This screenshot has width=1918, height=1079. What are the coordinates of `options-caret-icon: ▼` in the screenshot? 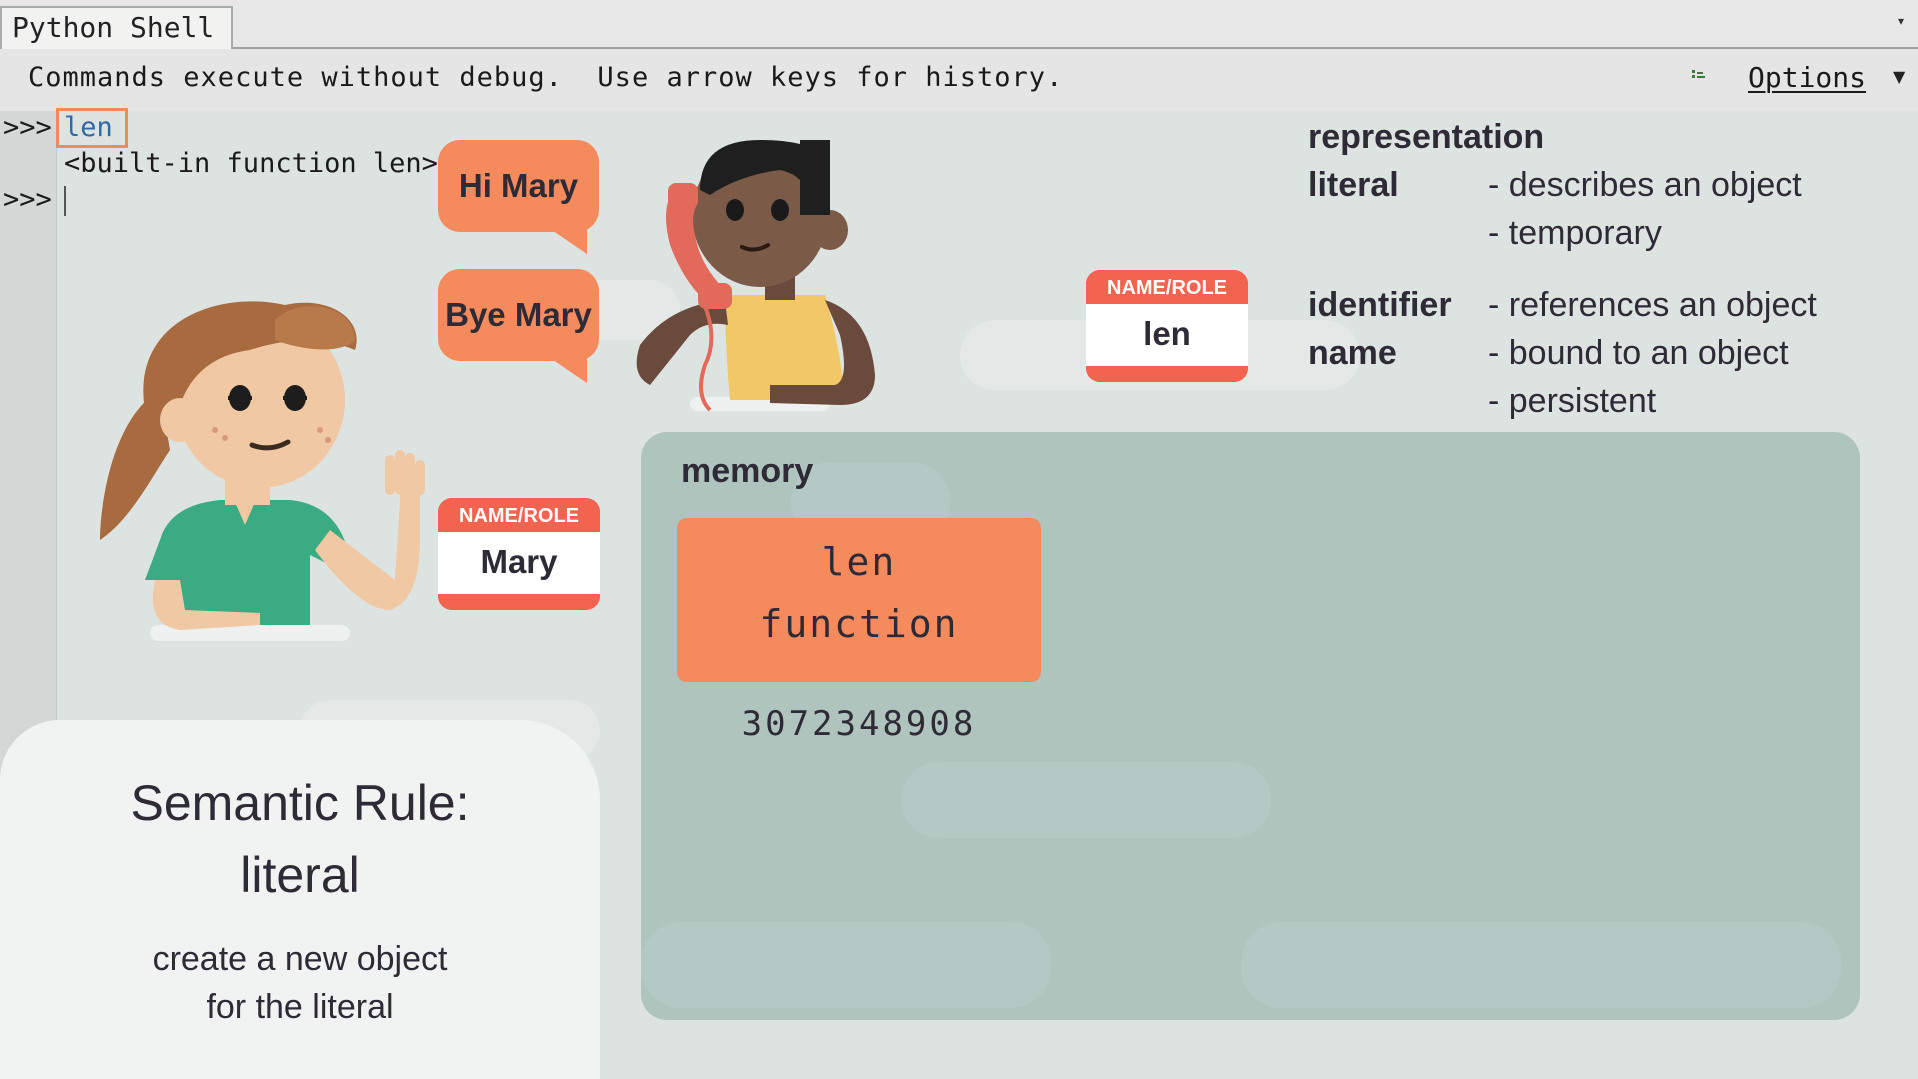 It's located at (1899, 76).